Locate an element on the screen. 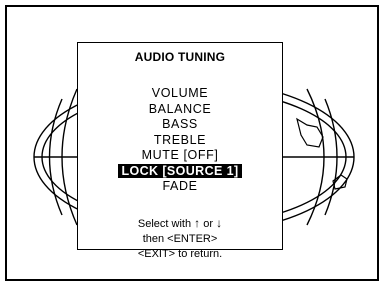  menu-item-lock: LOCK [SOURCE 1] is located at coordinates (180, 171).